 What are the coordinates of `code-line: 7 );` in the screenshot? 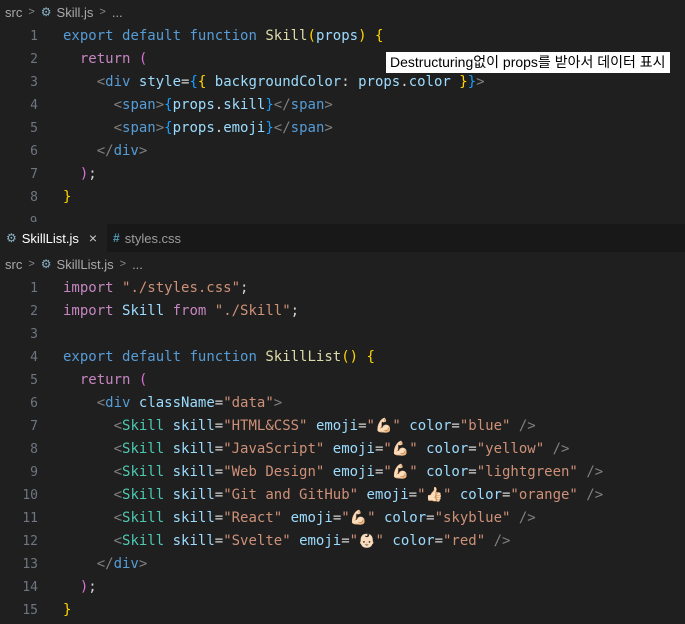 It's located at (342, 174).